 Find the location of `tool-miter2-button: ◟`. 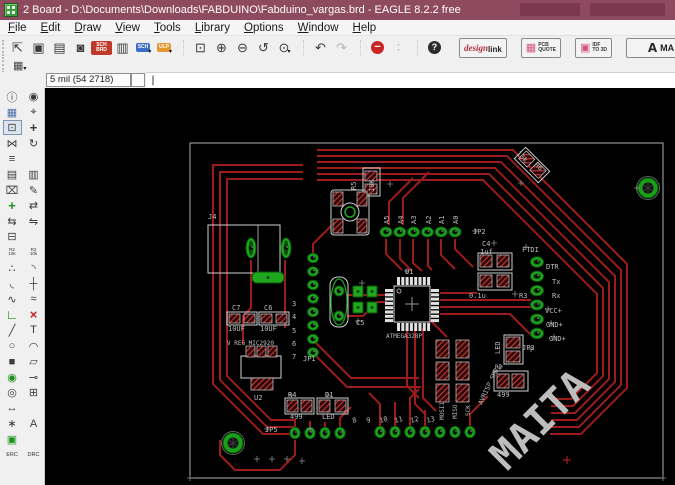

tool-miter2-button: ◟ is located at coordinates (12, 283).